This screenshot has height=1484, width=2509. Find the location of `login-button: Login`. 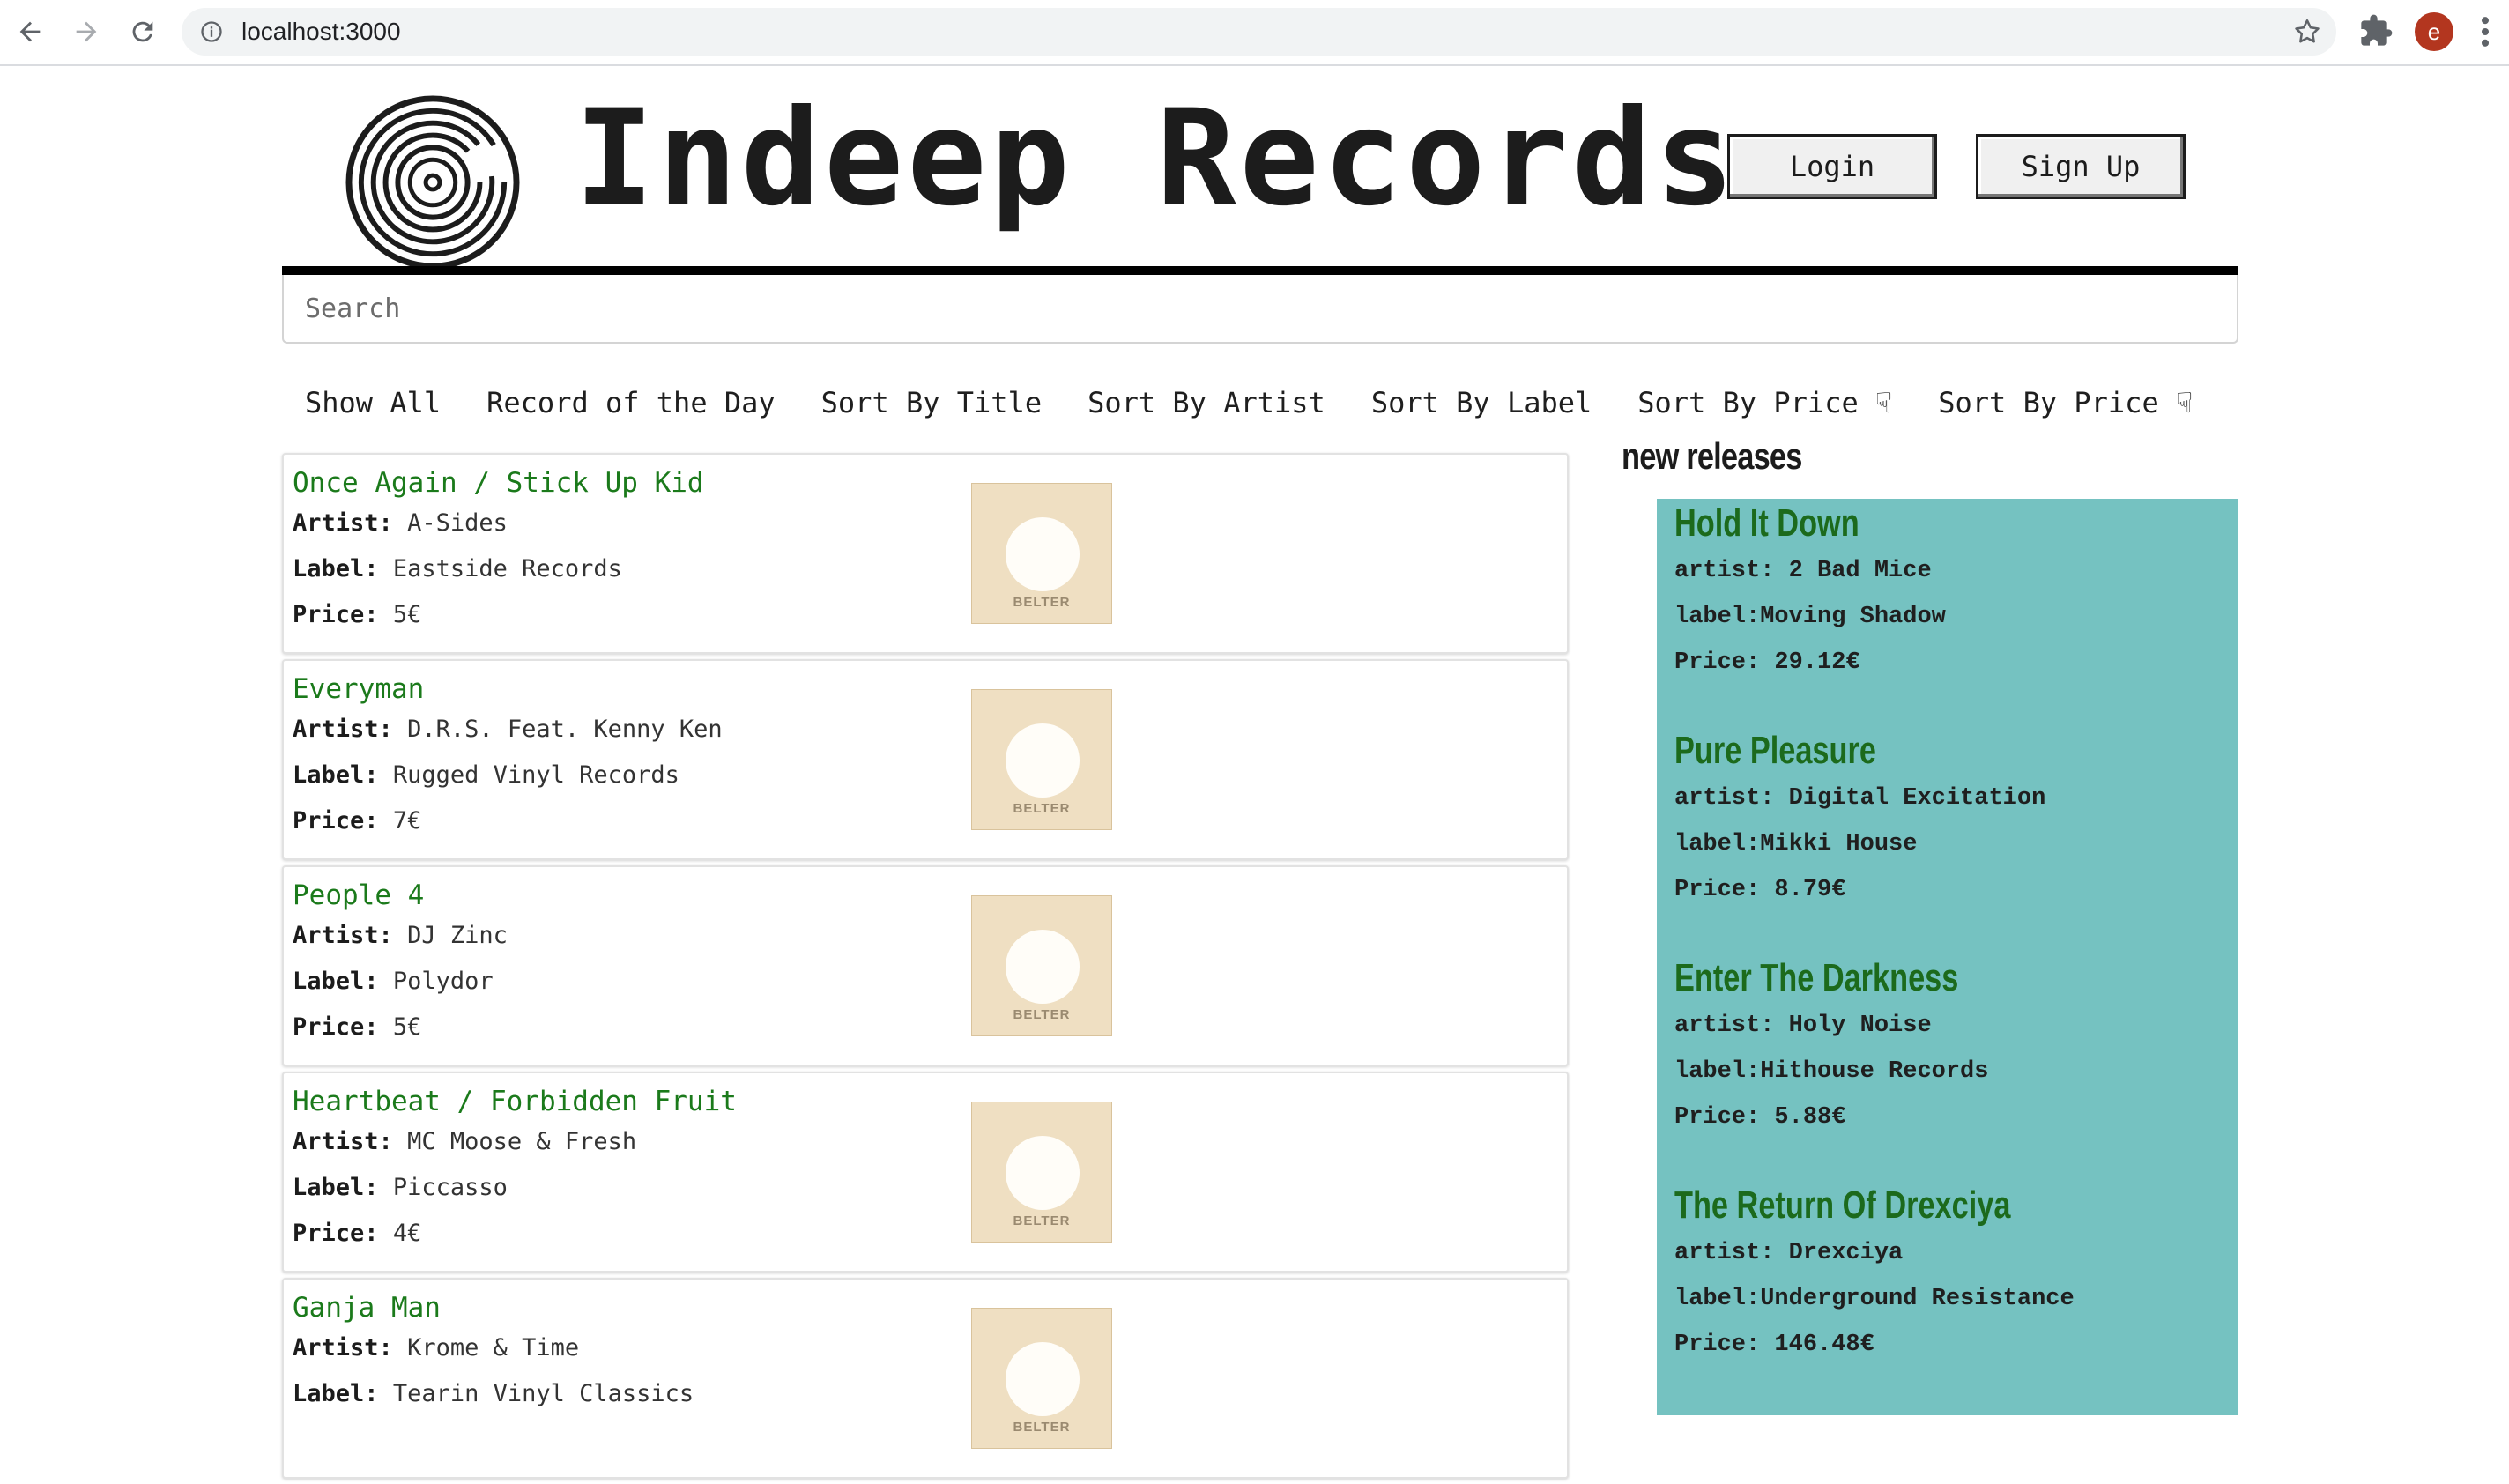

login-button: Login is located at coordinates (1832, 166).